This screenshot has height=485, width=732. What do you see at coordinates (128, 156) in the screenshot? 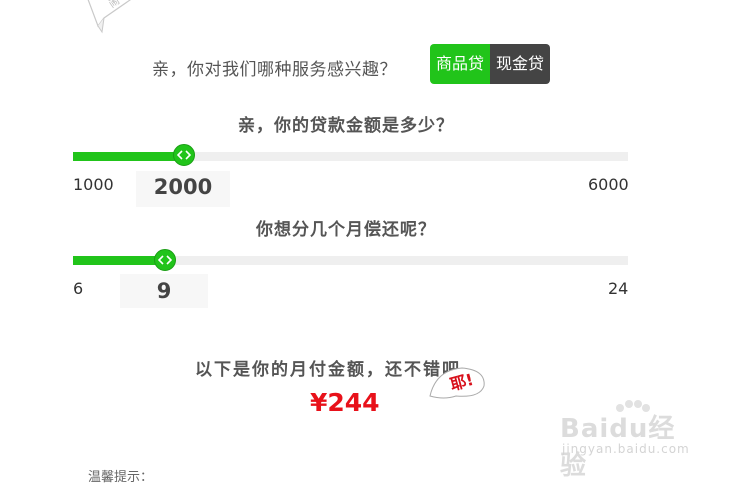
I see `amount-slider-fill` at bounding box center [128, 156].